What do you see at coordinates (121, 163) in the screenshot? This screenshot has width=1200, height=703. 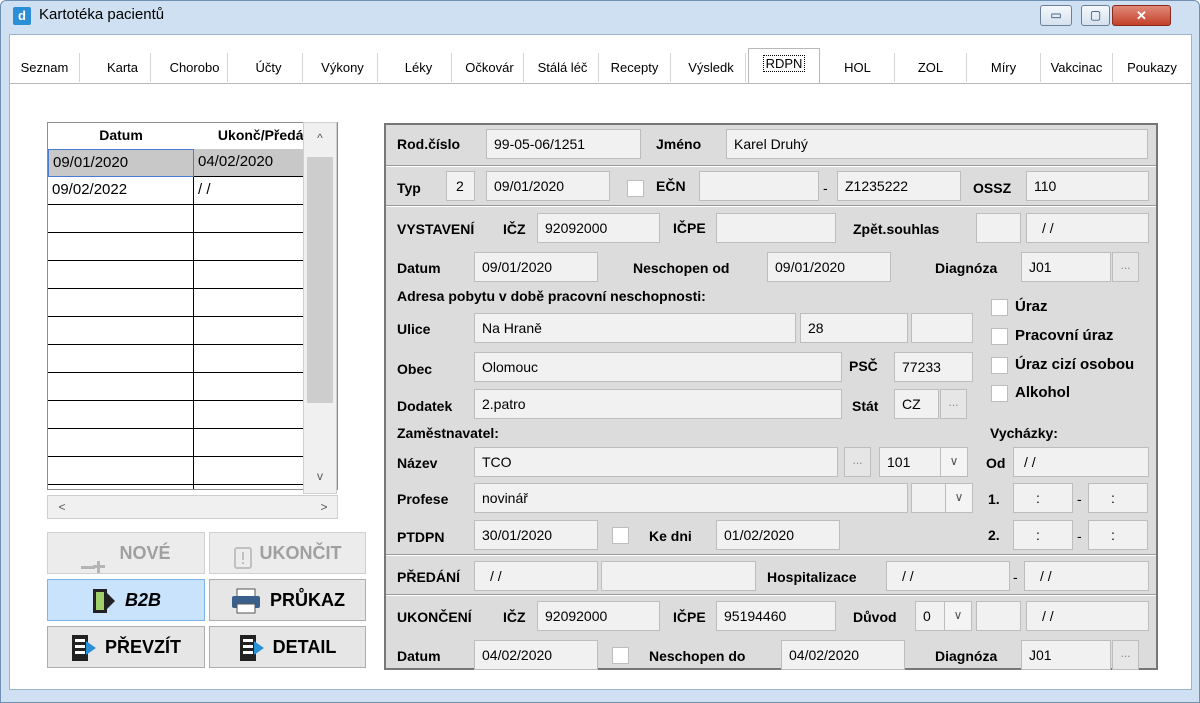 I see `table-row-1-datum: 09/01/2020` at bounding box center [121, 163].